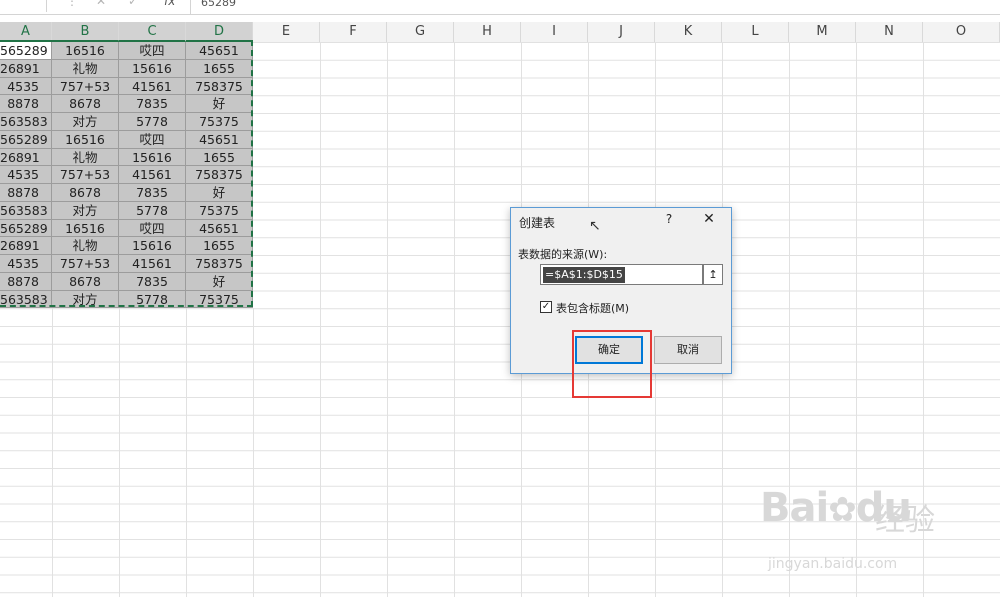 The height and width of the screenshot is (597, 1000). What do you see at coordinates (905, 520) in the screenshot?
I see `watermark-brand-cn: 经验` at bounding box center [905, 520].